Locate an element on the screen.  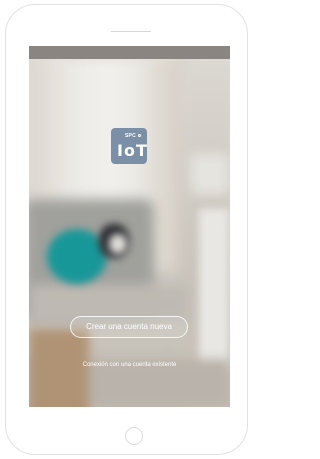
phone-speaker is located at coordinates (131, 31).